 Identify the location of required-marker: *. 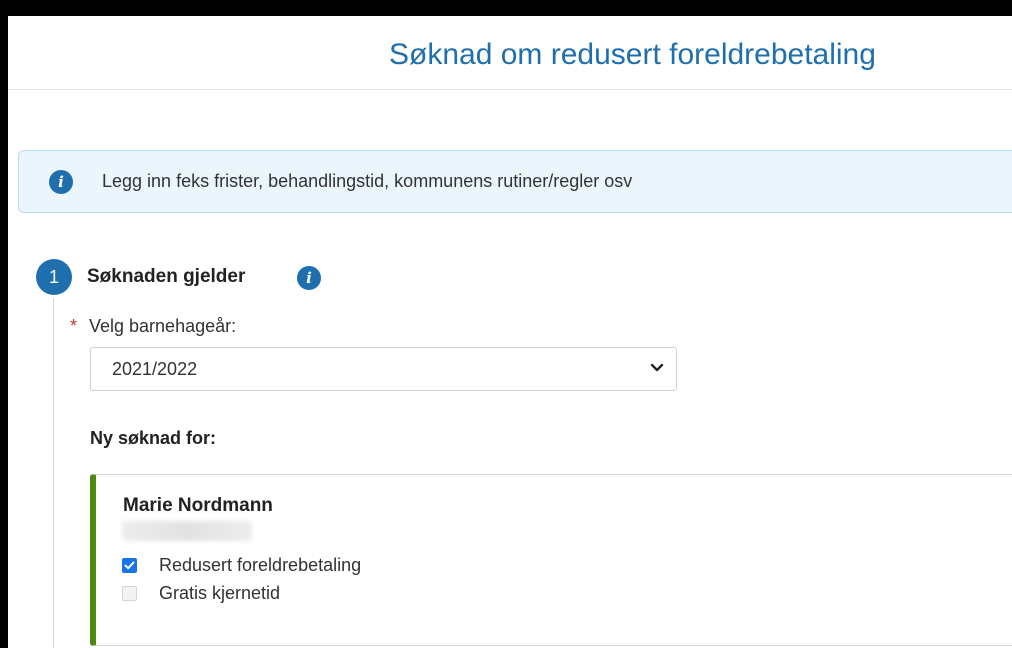
(74, 326).